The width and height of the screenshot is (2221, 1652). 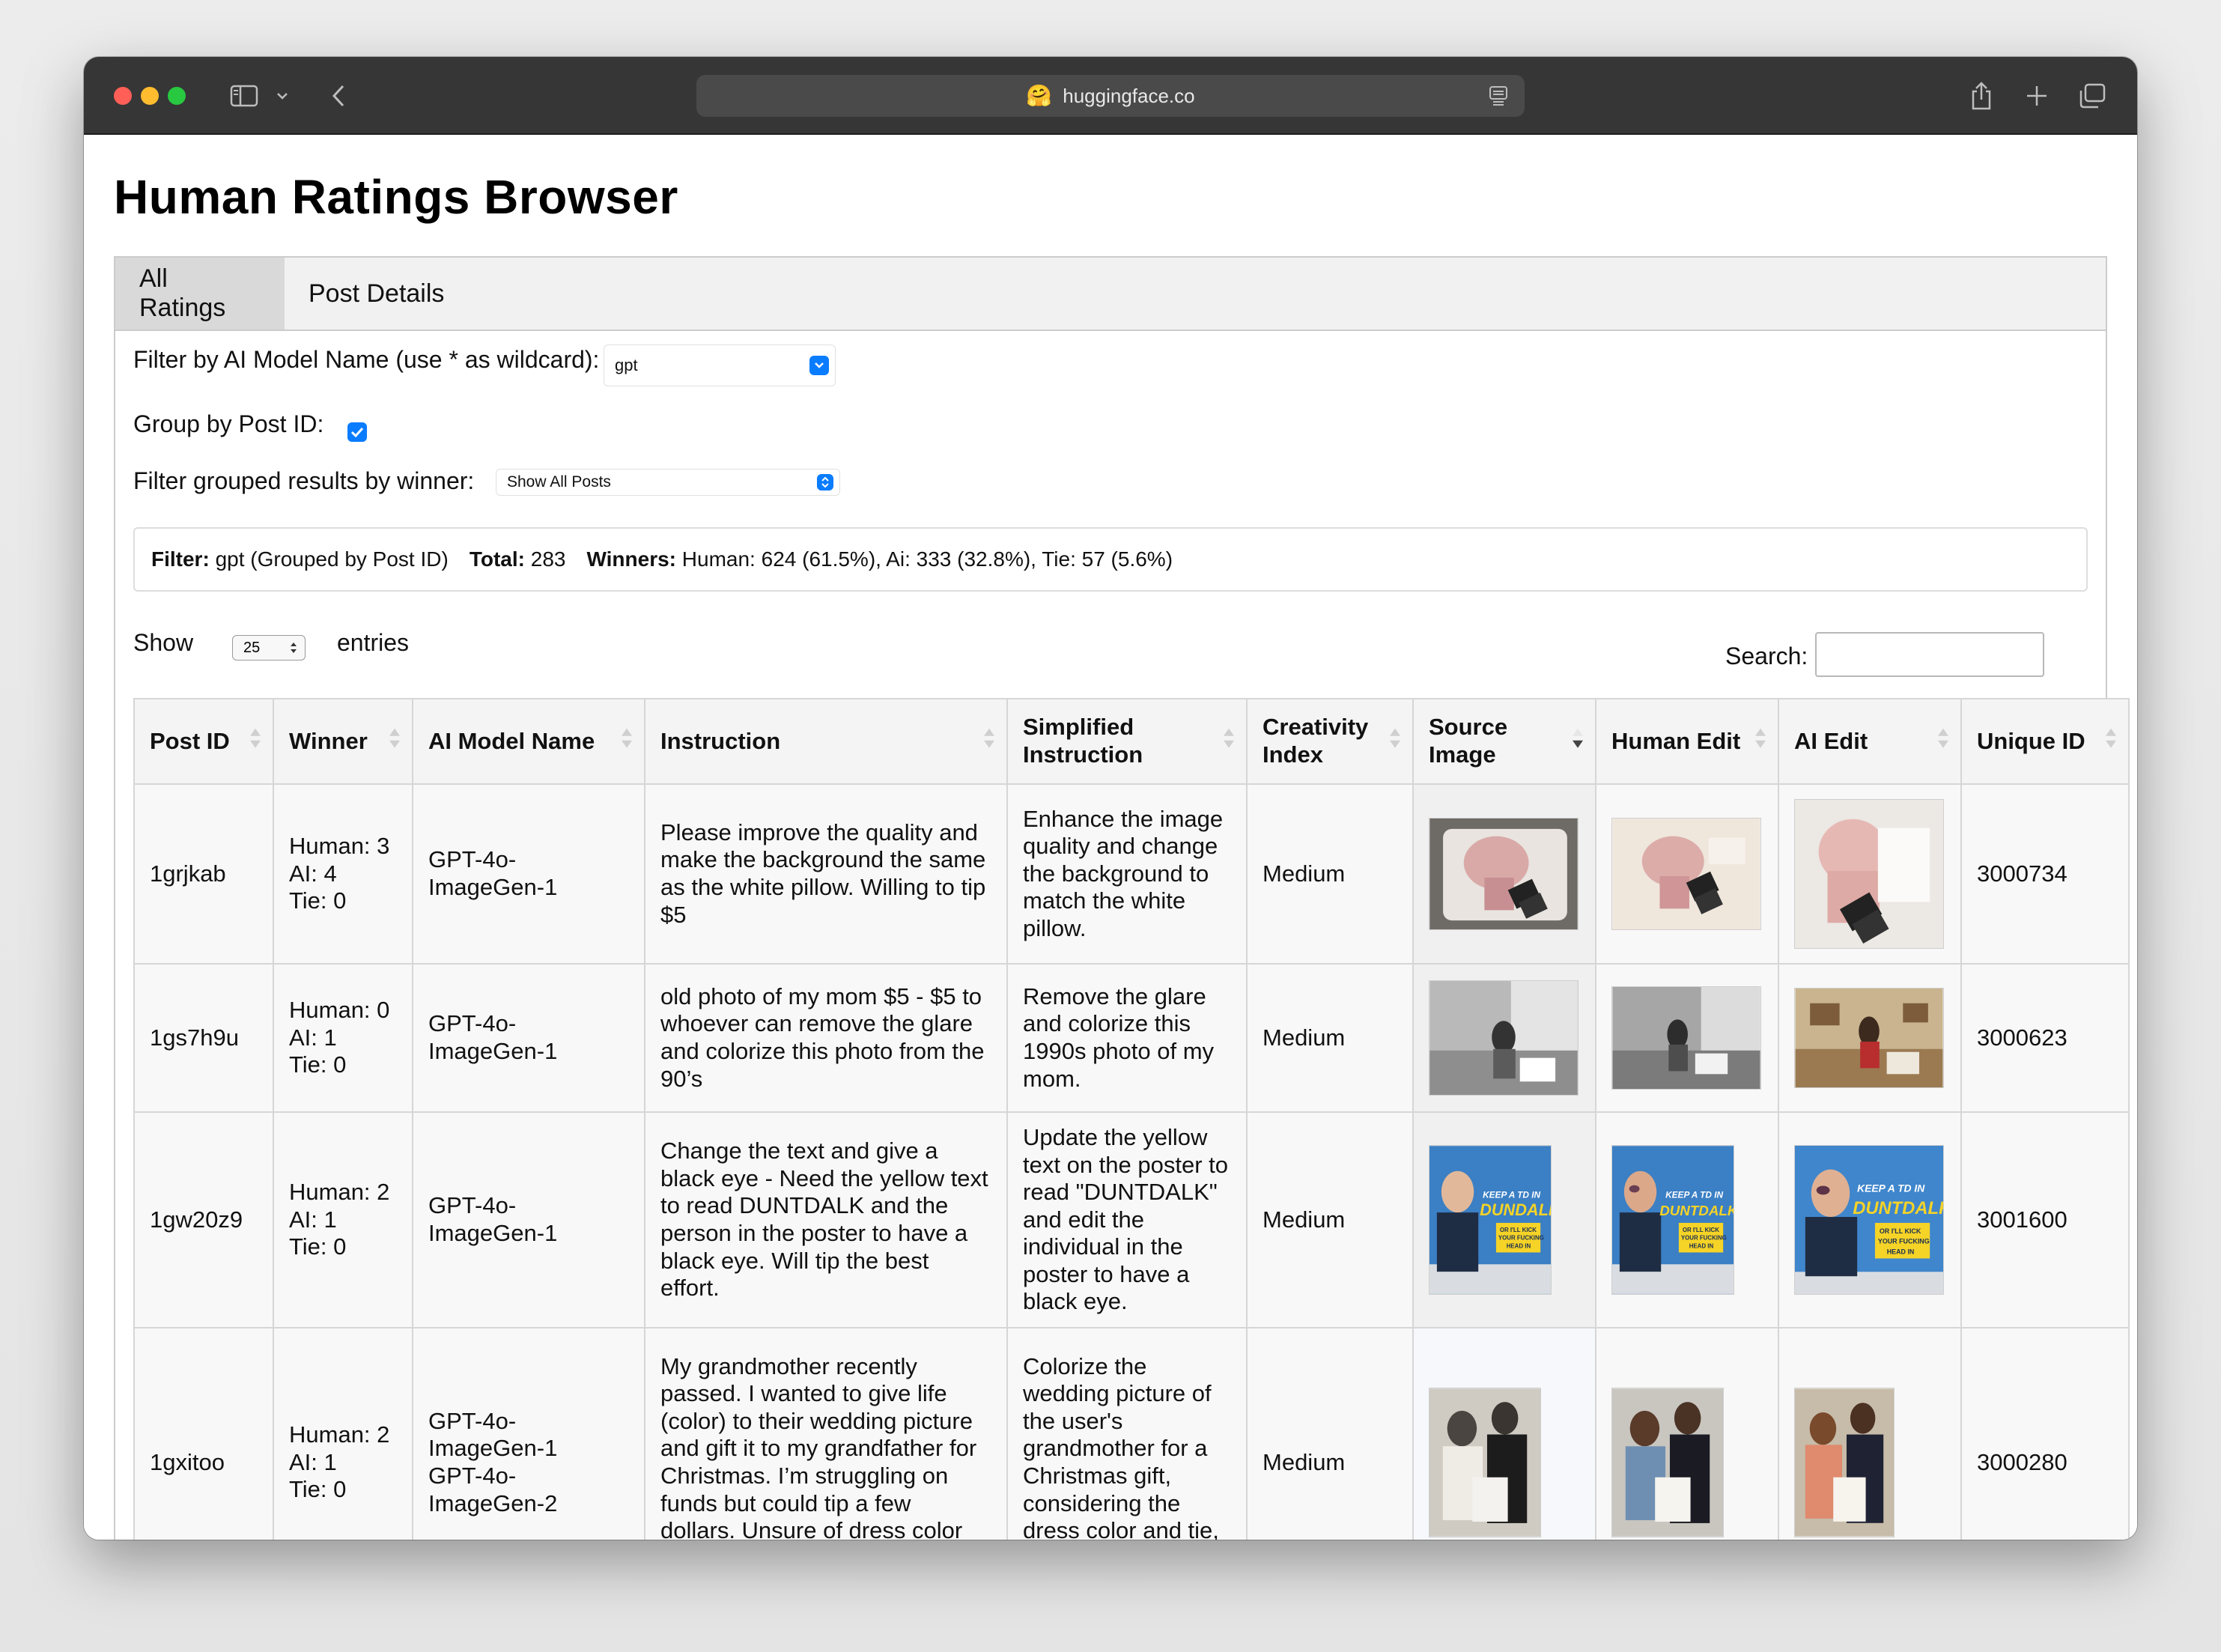 What do you see at coordinates (244, 95) in the screenshot?
I see `sidebar-toggle-icon` at bounding box center [244, 95].